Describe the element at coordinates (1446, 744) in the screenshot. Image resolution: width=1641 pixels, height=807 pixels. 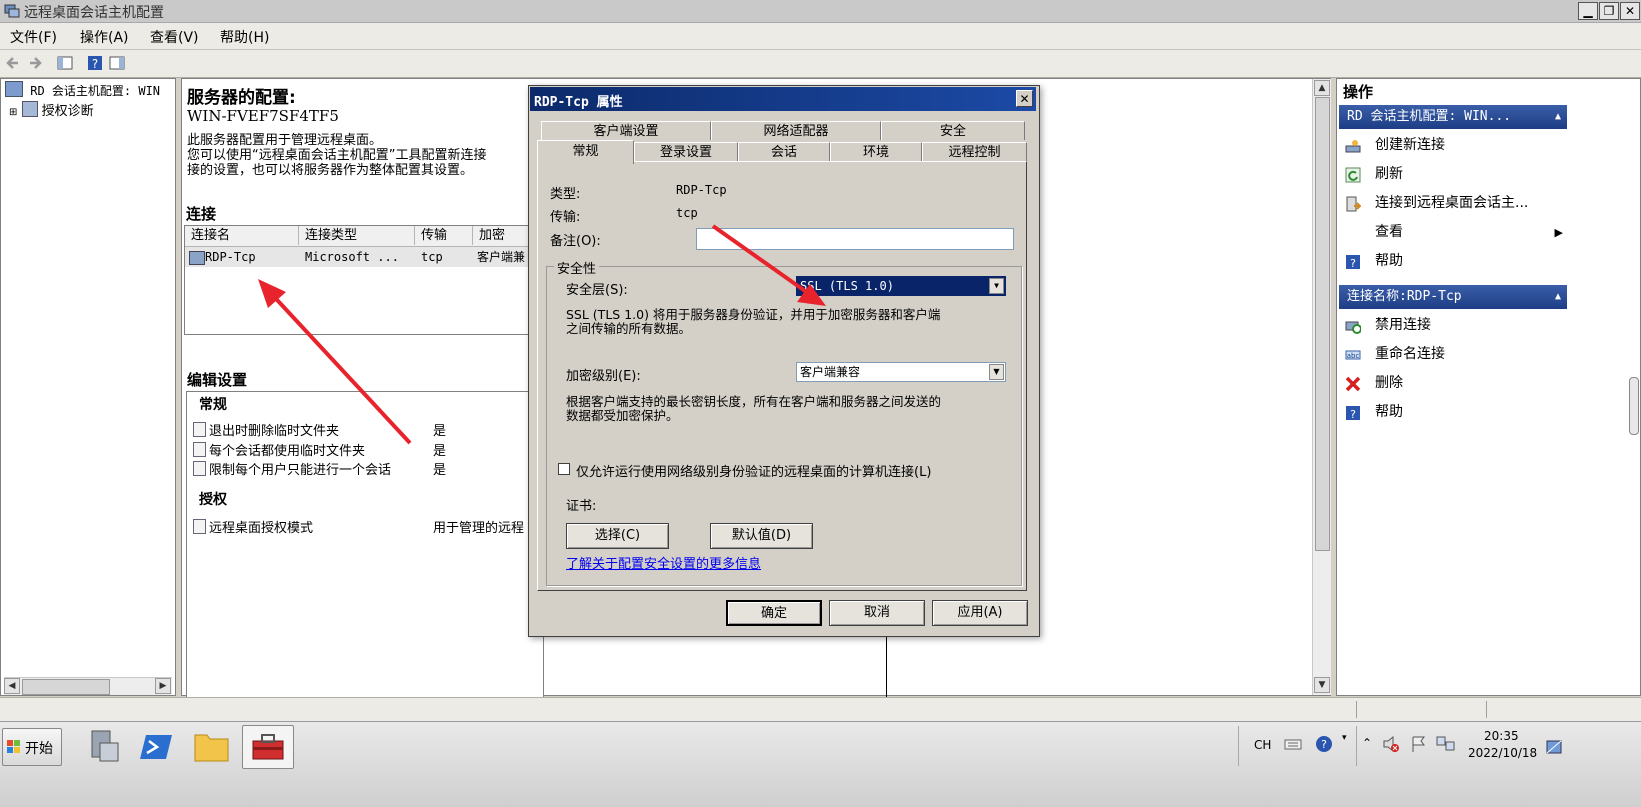
I see `network-icon` at that location.